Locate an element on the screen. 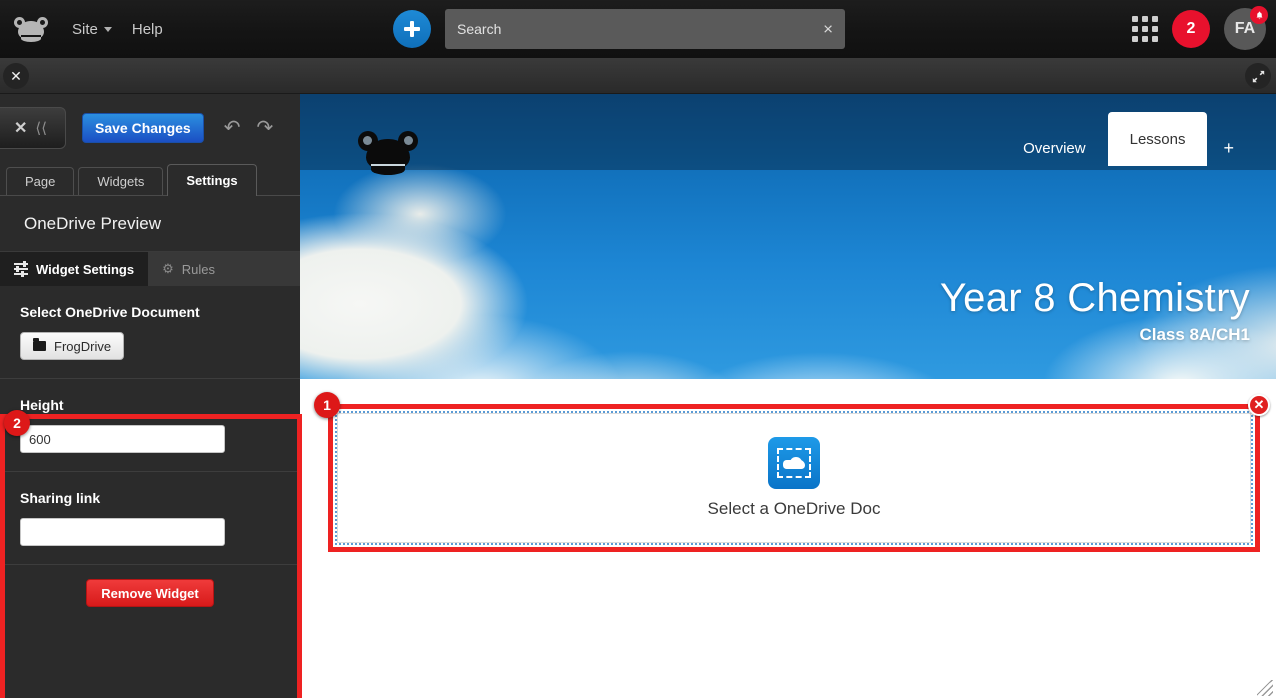 The height and width of the screenshot is (698, 1276). onedrive-icon is located at coordinates (794, 463).